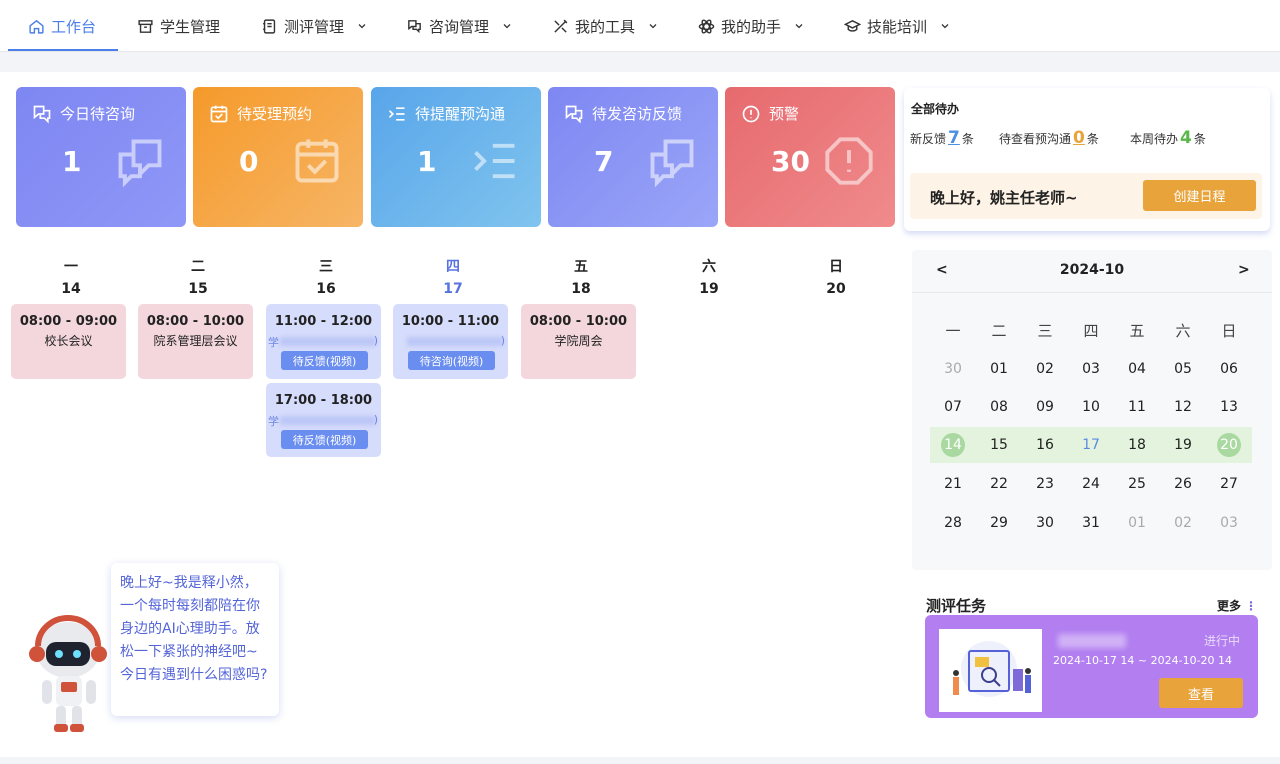 The width and height of the screenshot is (1280, 764). I want to click on assessment-card: 进行中 2024-10-17 14 ~ 2024-10-20 14 查看, so click(1091, 666).